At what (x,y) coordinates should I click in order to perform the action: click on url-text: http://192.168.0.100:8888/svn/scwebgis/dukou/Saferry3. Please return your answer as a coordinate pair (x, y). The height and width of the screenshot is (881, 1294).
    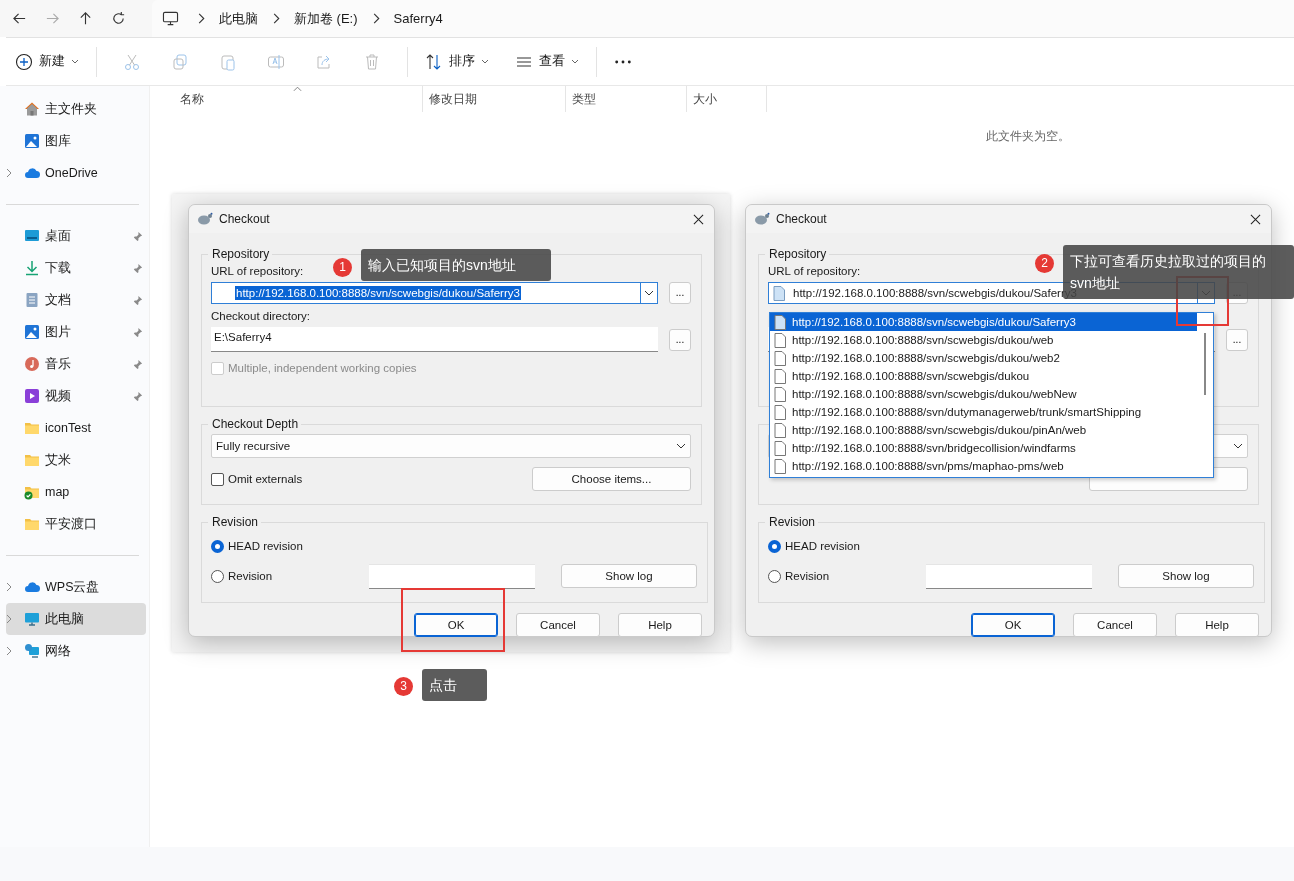
    Looking at the image, I should click on (378, 293).